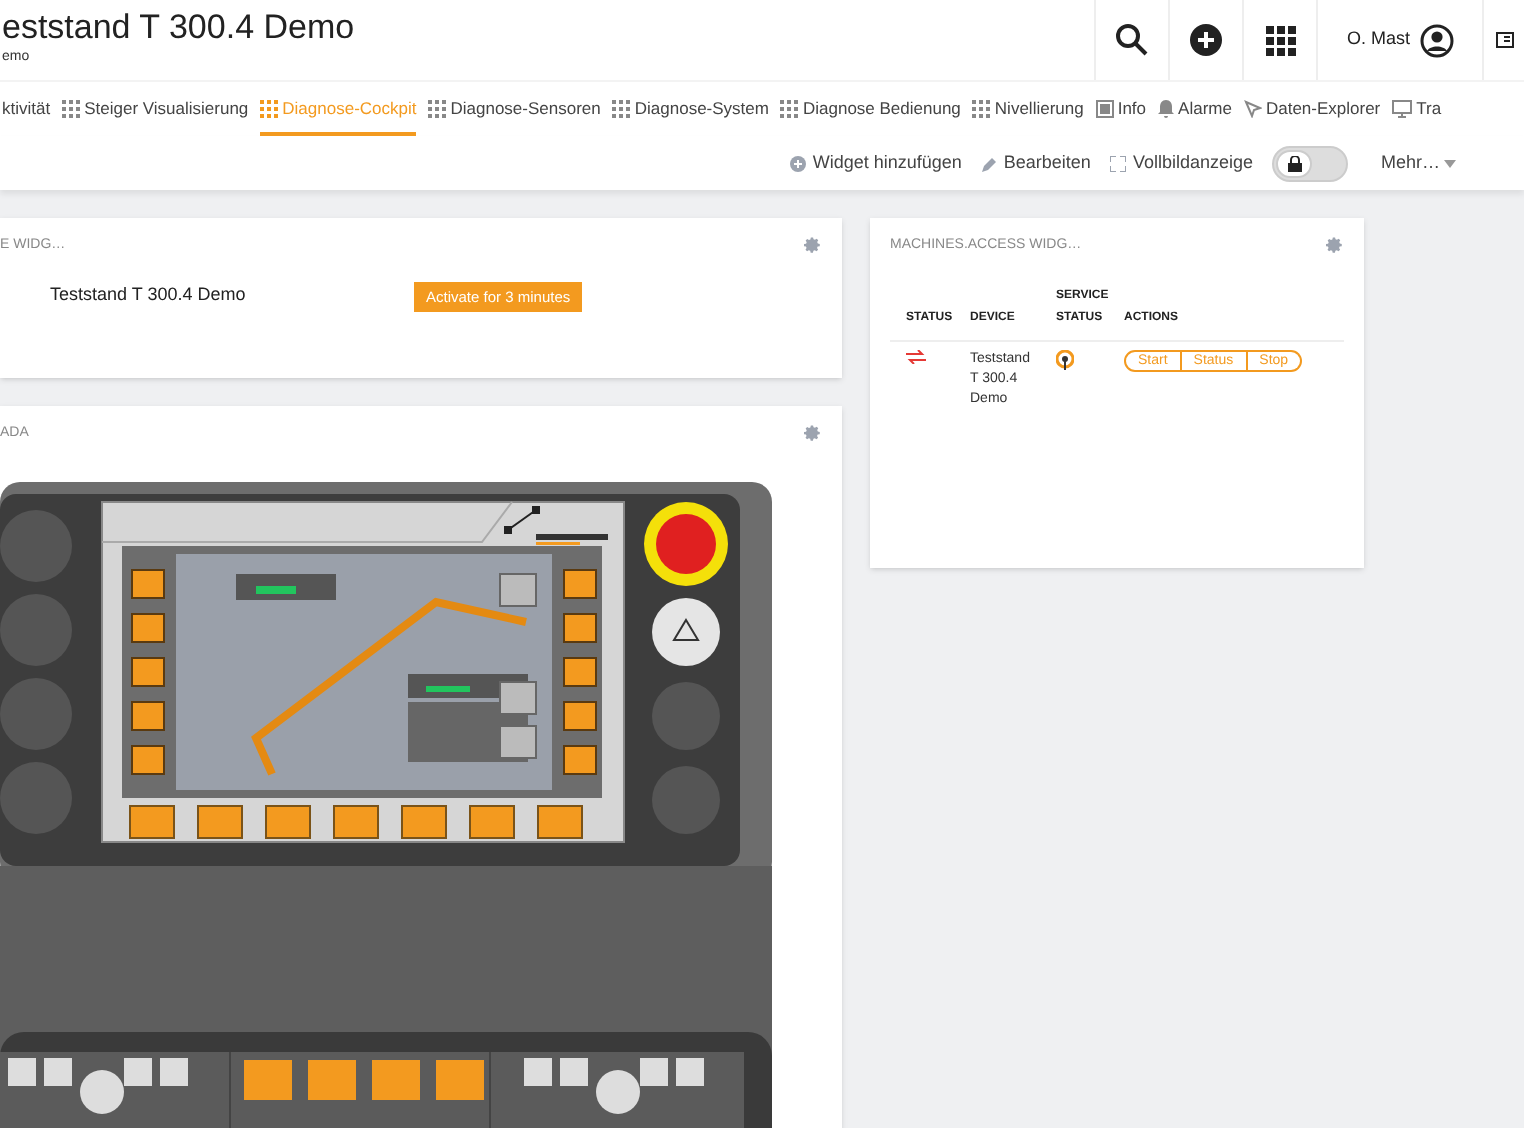  I want to click on nav-tab: Nivellierung, so click(1028, 110).